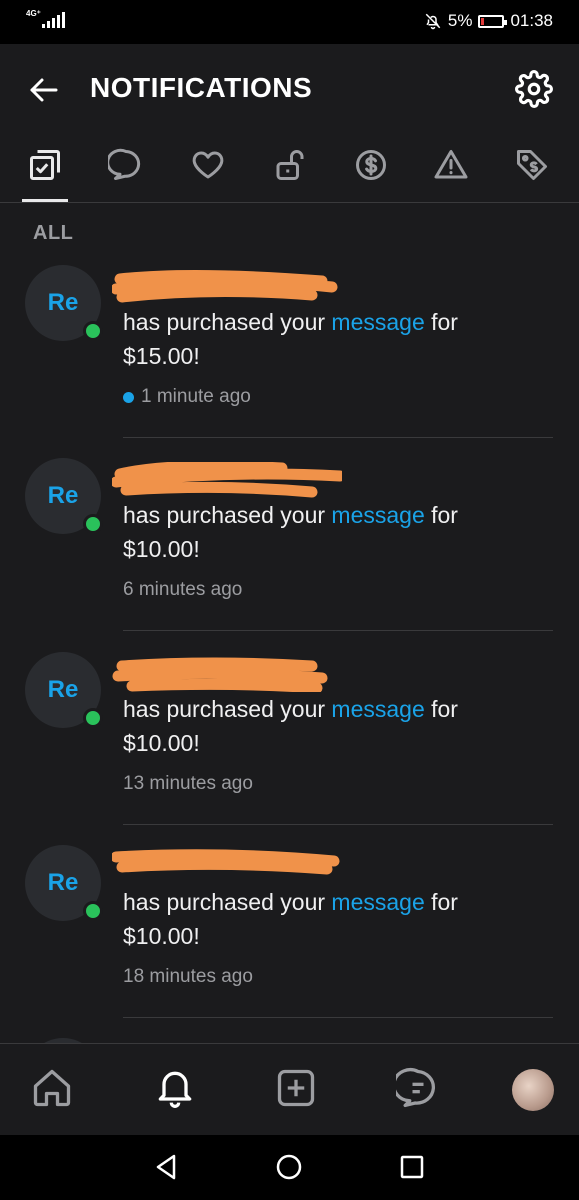 This screenshot has height=1200, width=579. I want to click on timestamp: 1 minute ago, so click(187, 397).